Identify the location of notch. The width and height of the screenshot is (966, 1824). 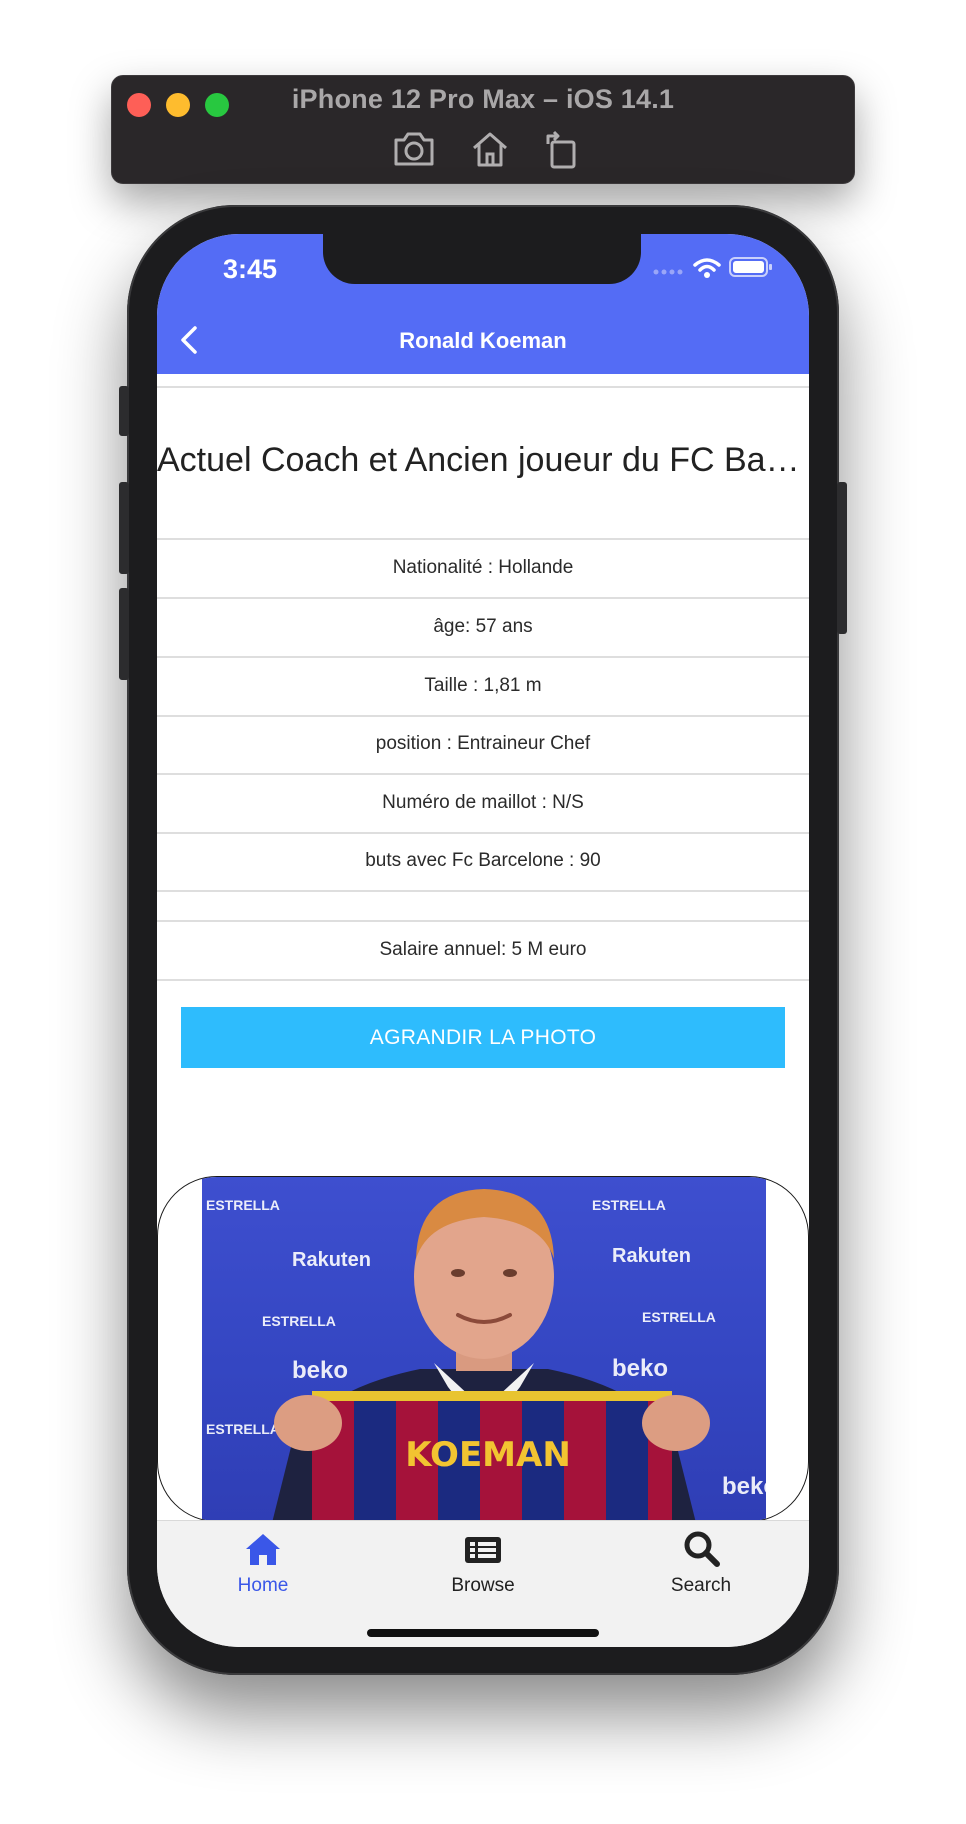
(482, 259).